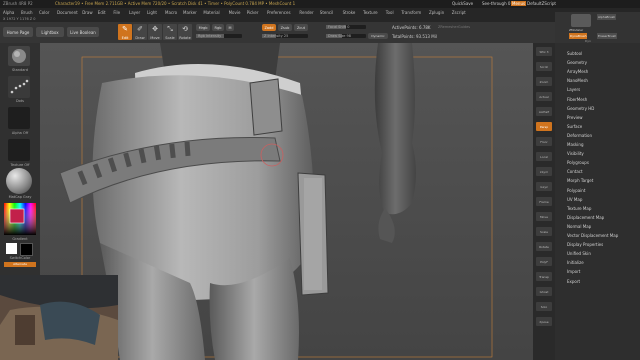 The image size is (640, 360). Describe the element at coordinates (11, 248) in the screenshot. I see `main-color-swatch` at that location.